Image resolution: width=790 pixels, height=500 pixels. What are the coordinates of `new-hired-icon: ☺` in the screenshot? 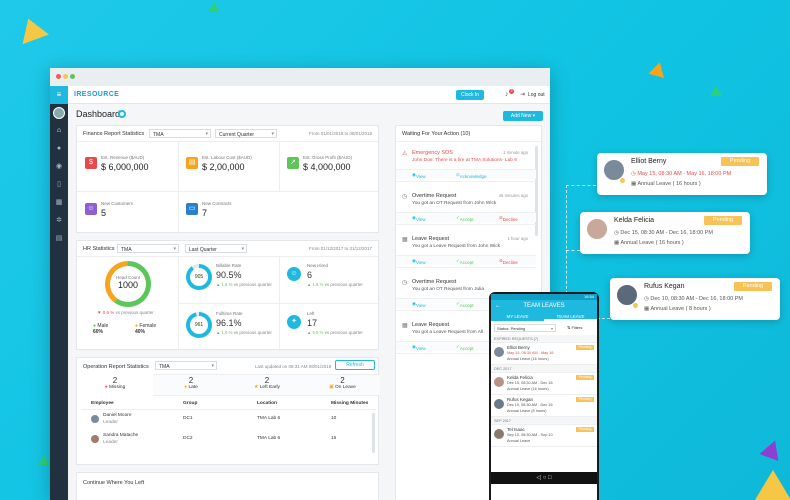 It's located at (294, 274).